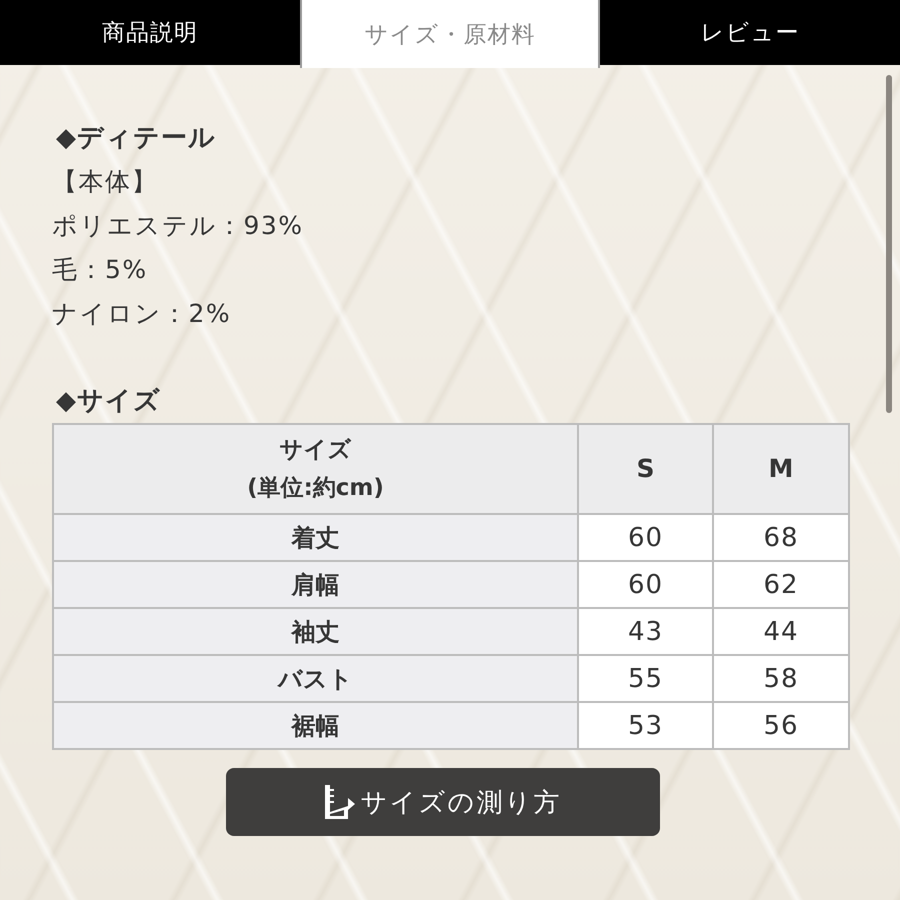 Image resolution: width=900 pixels, height=900 pixels. What do you see at coordinates (135, 138) in the screenshot?
I see `section-heading: ◆ディテール` at bounding box center [135, 138].